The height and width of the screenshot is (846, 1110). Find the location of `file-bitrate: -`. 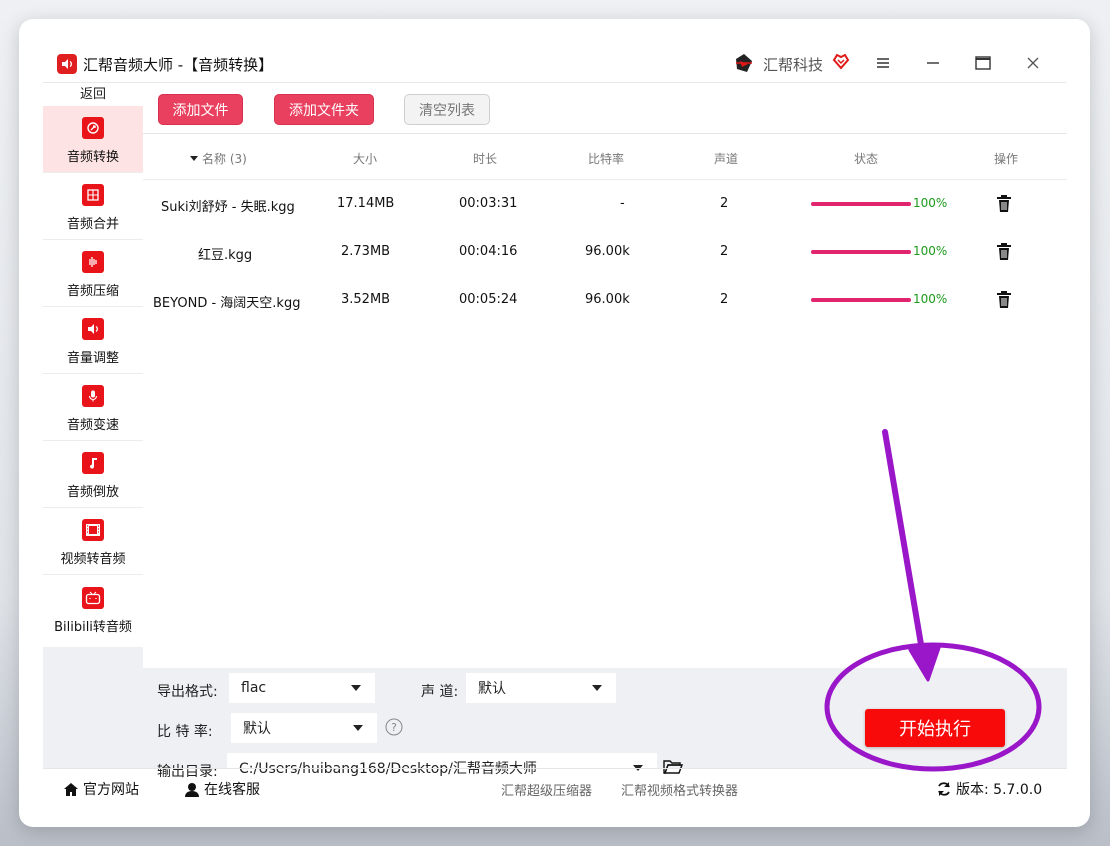

file-bitrate: - is located at coordinates (622, 203).